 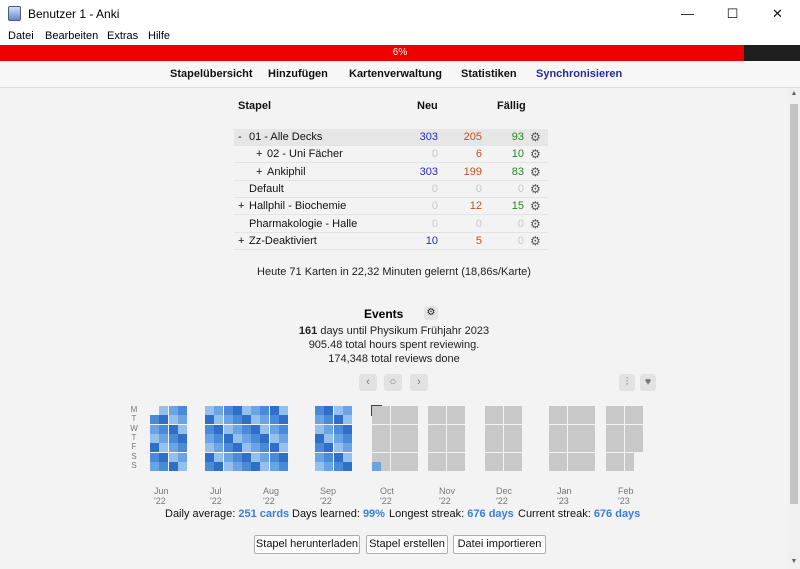 I want to click on deck-row: + Zz-Deaktiviert 10 5 0 ⚙, so click(x=391, y=241).